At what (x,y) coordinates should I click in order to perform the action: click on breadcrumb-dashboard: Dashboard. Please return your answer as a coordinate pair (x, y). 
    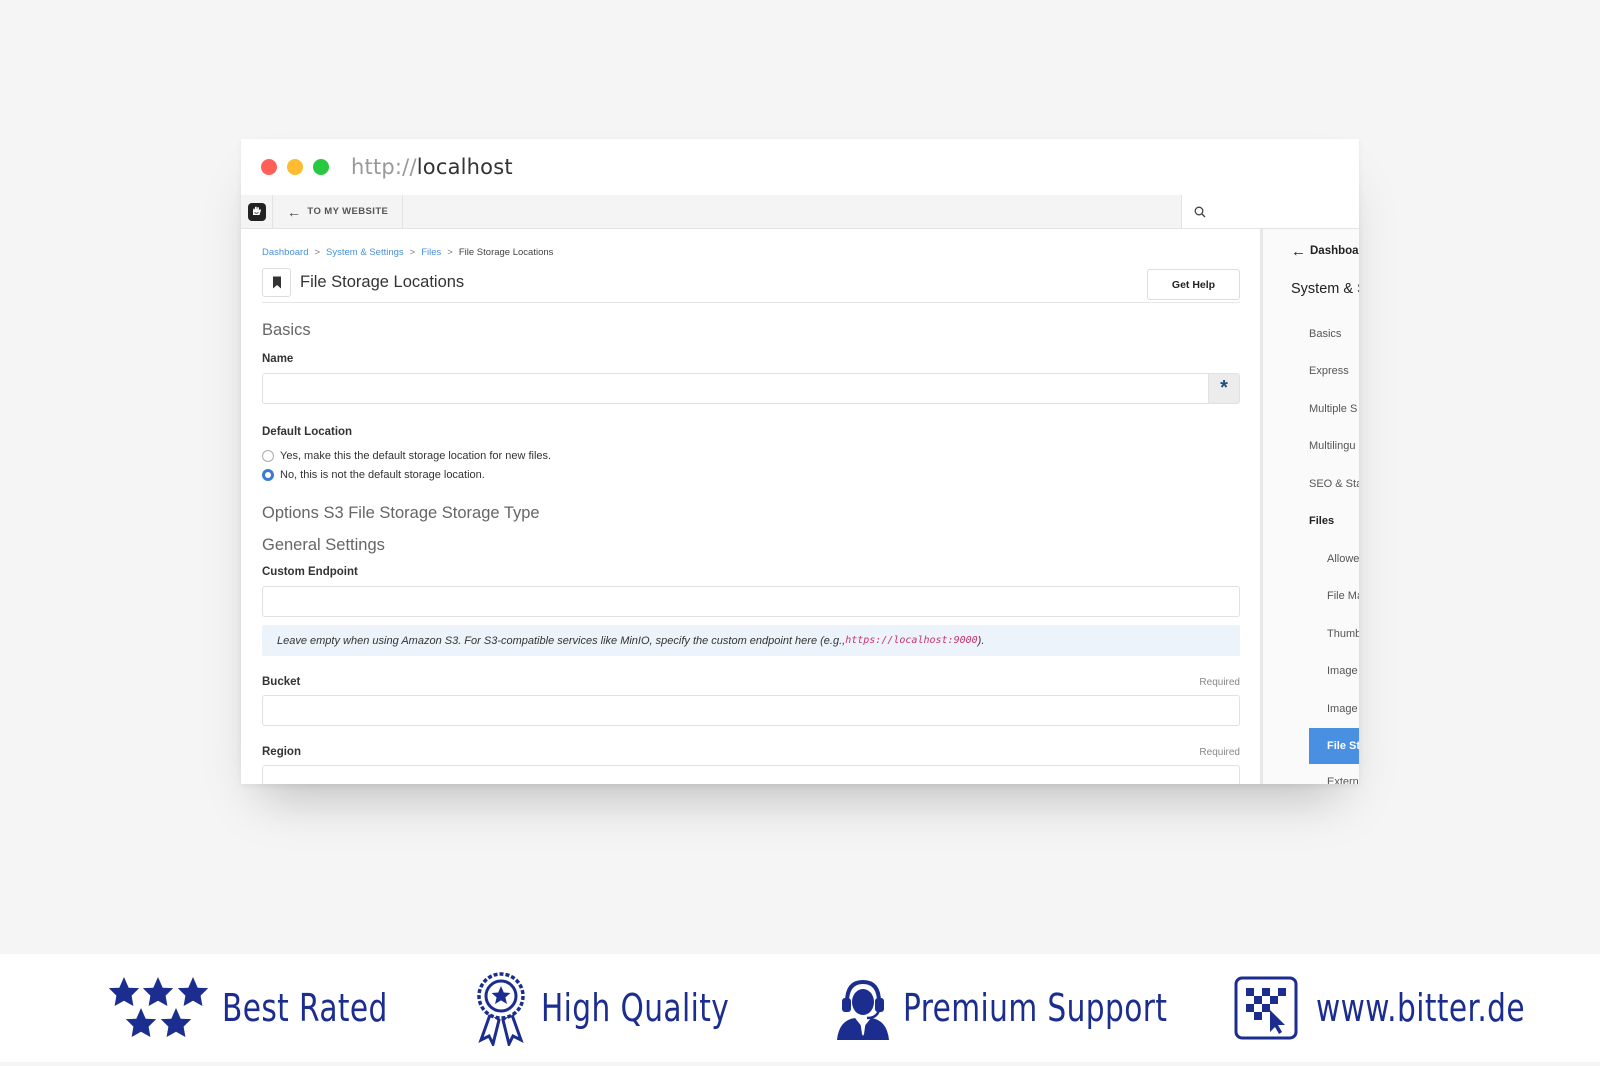
    Looking at the image, I should click on (285, 252).